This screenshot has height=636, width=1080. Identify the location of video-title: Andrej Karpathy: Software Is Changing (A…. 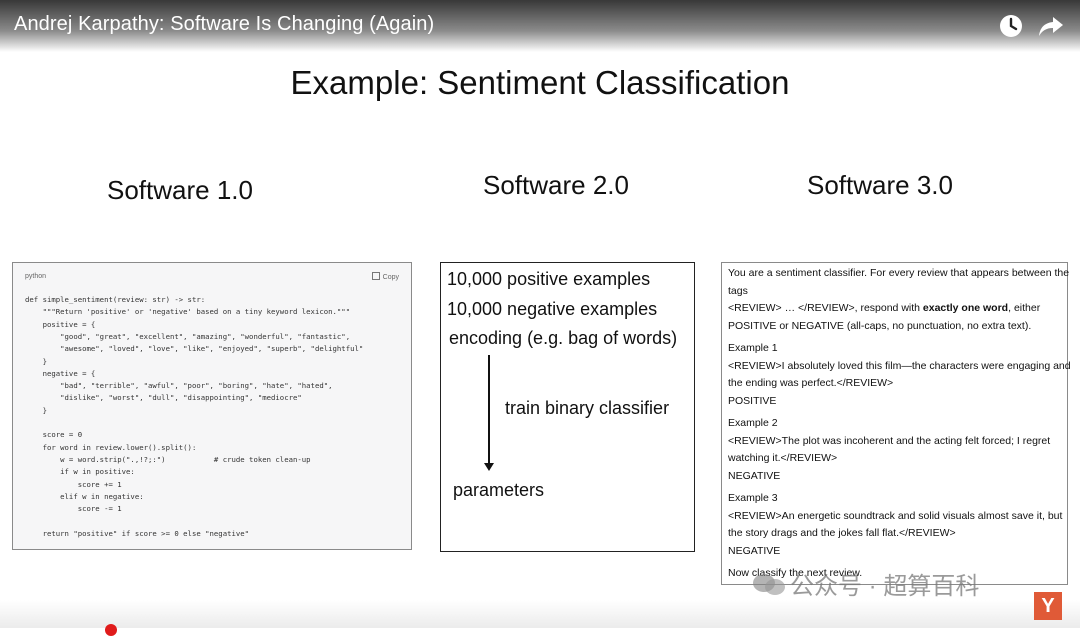
(224, 24).